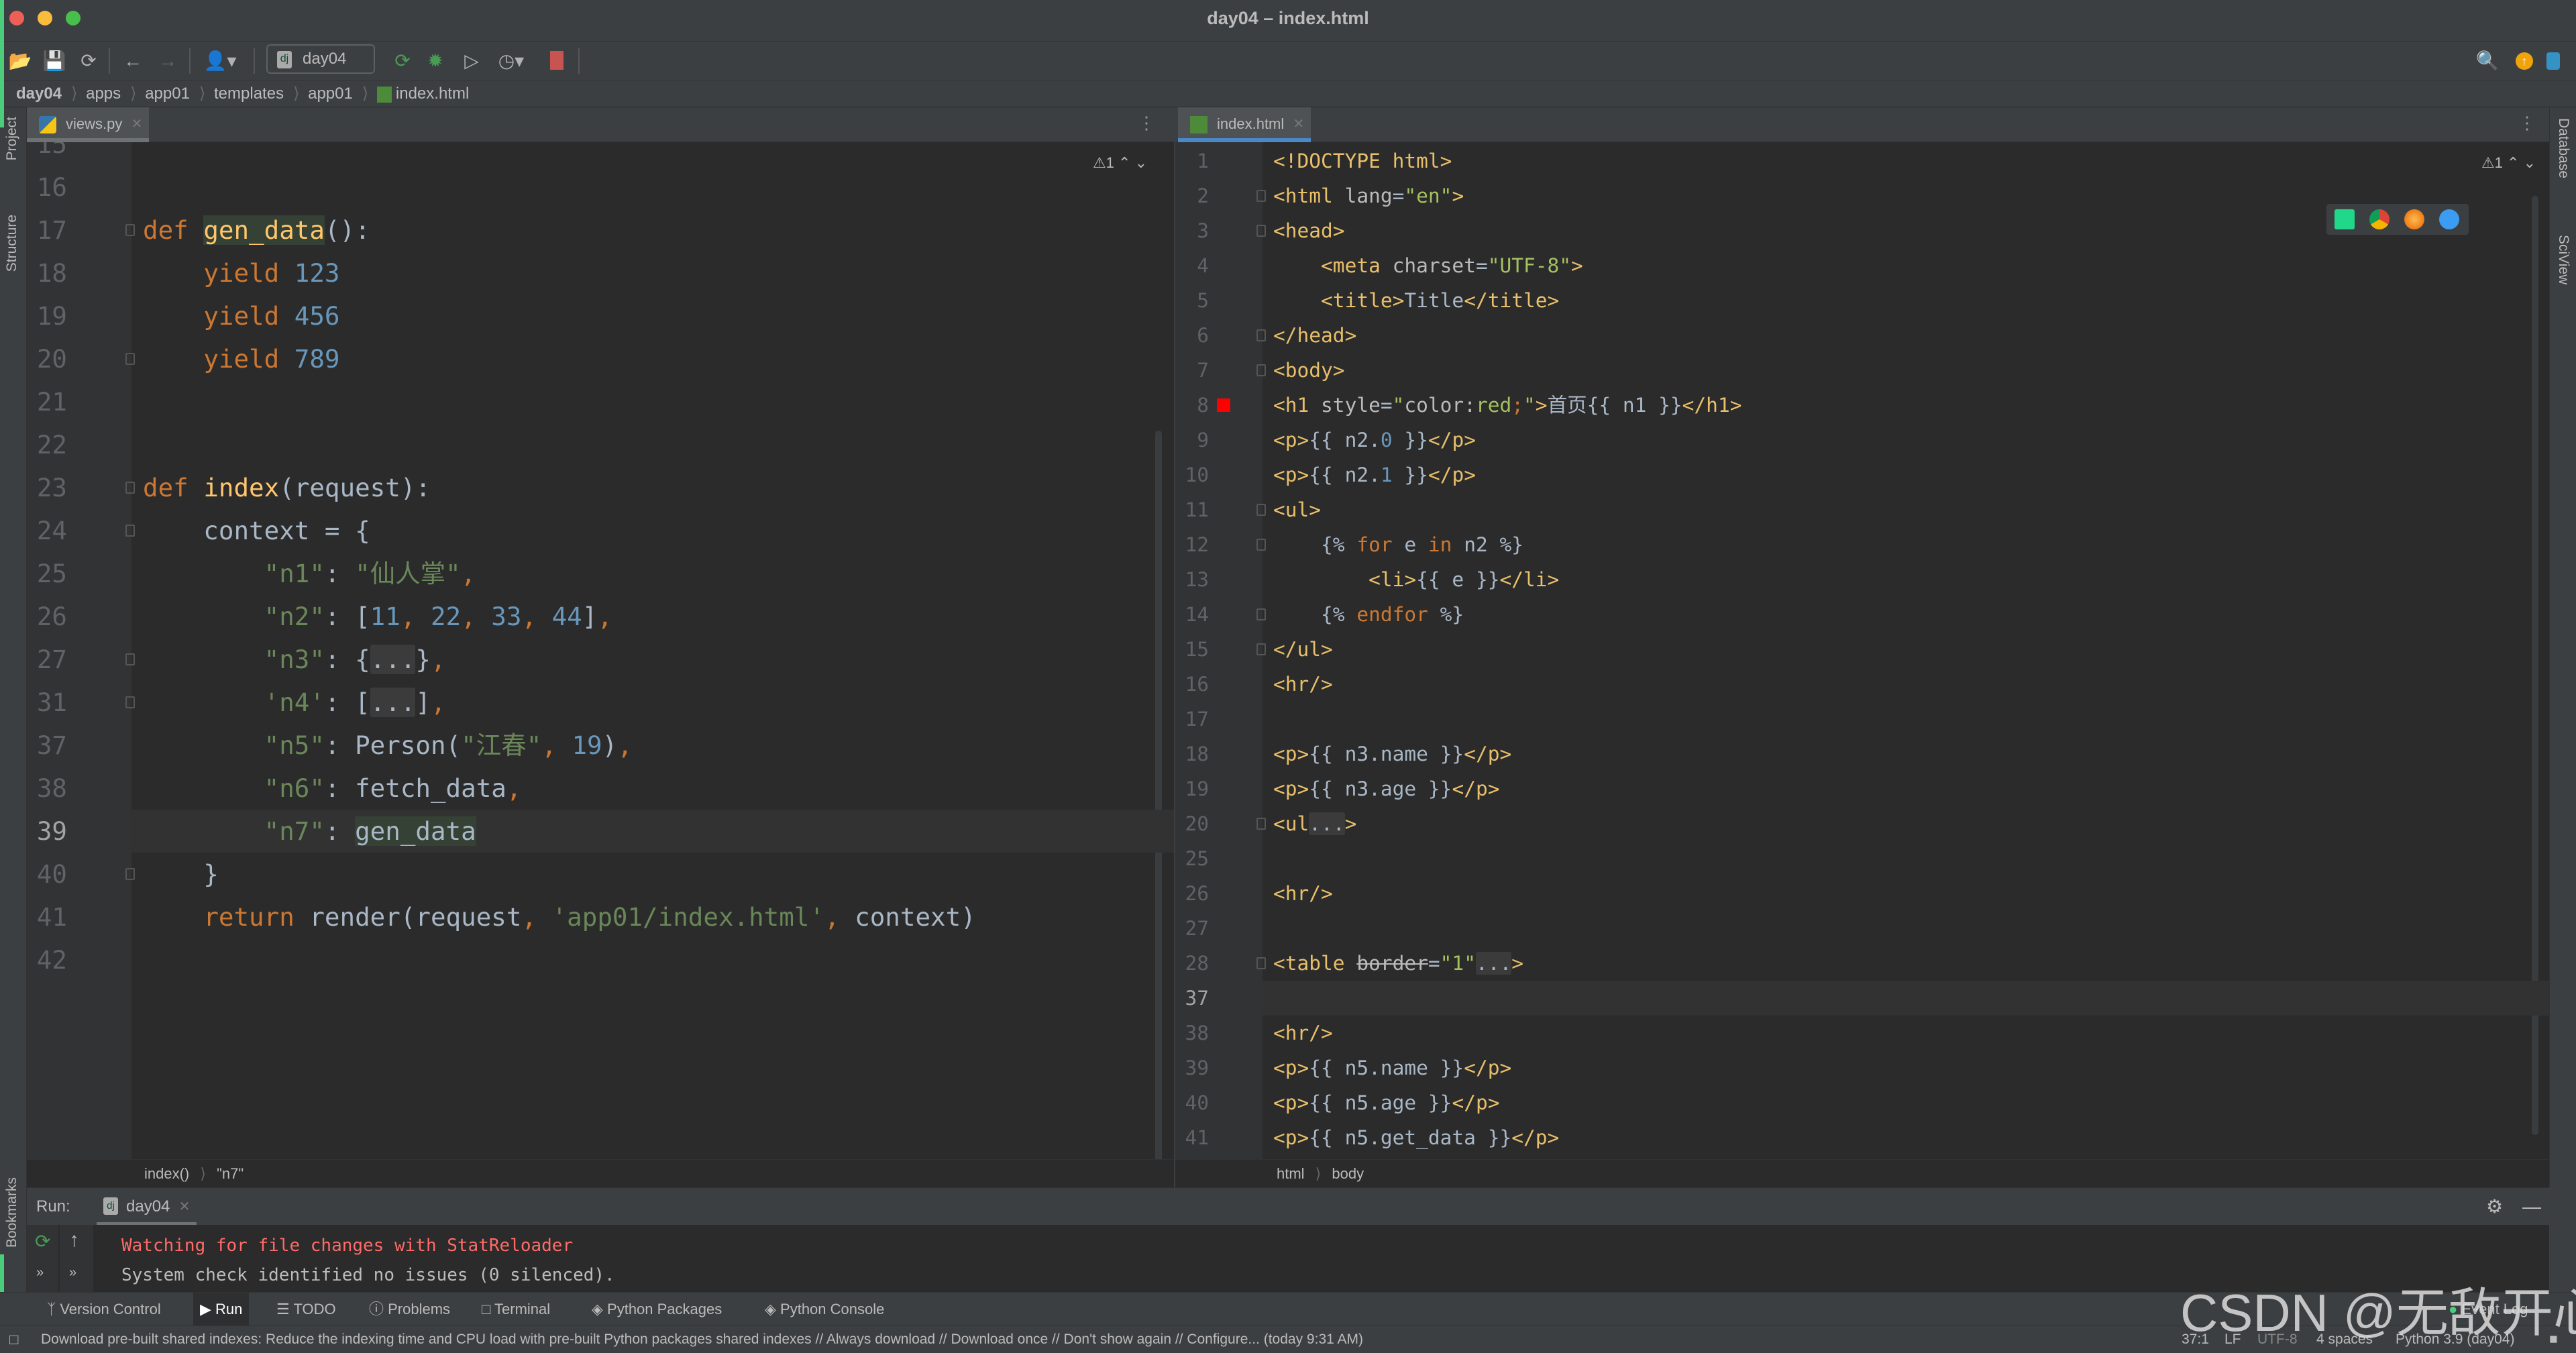 The image size is (2576, 1353). I want to click on debug-icon: ✹, so click(435, 61).